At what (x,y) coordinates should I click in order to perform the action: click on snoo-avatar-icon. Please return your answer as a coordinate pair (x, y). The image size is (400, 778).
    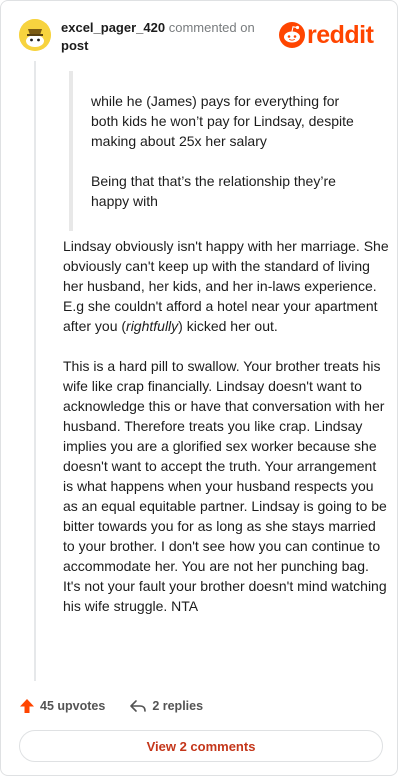
    Looking at the image, I should click on (35, 35).